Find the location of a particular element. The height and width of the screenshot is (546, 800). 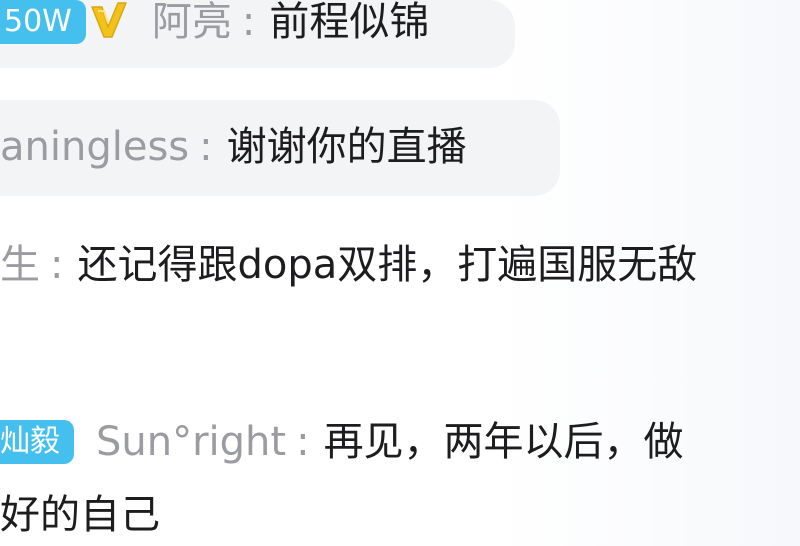

chat-comment: 灿毅 Sun°right: 再见，两年以后，做 is located at coordinates (342, 442).